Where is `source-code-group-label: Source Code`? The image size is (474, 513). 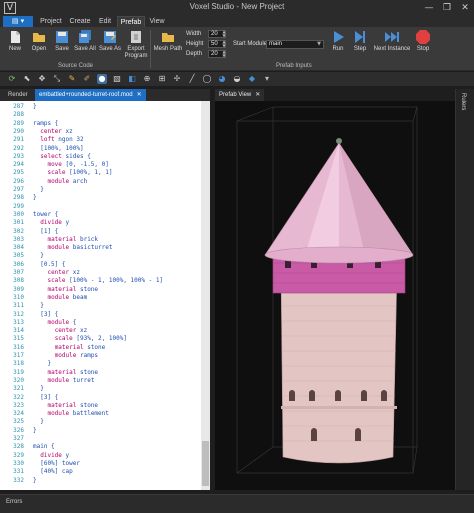
source-code-group-label: Source Code is located at coordinates (76, 66).